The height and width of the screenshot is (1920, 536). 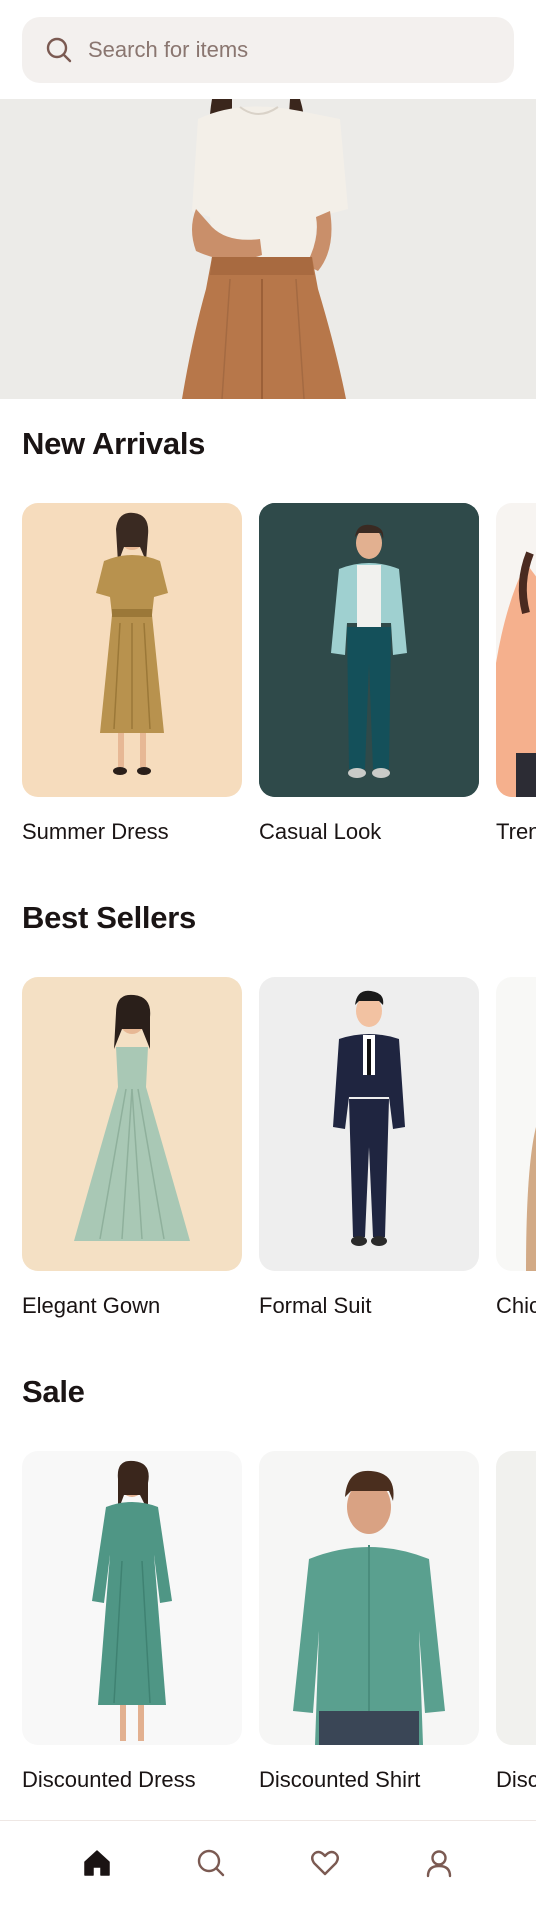 What do you see at coordinates (340, 1779) in the screenshot?
I see `product-name: Discounted Shirt` at bounding box center [340, 1779].